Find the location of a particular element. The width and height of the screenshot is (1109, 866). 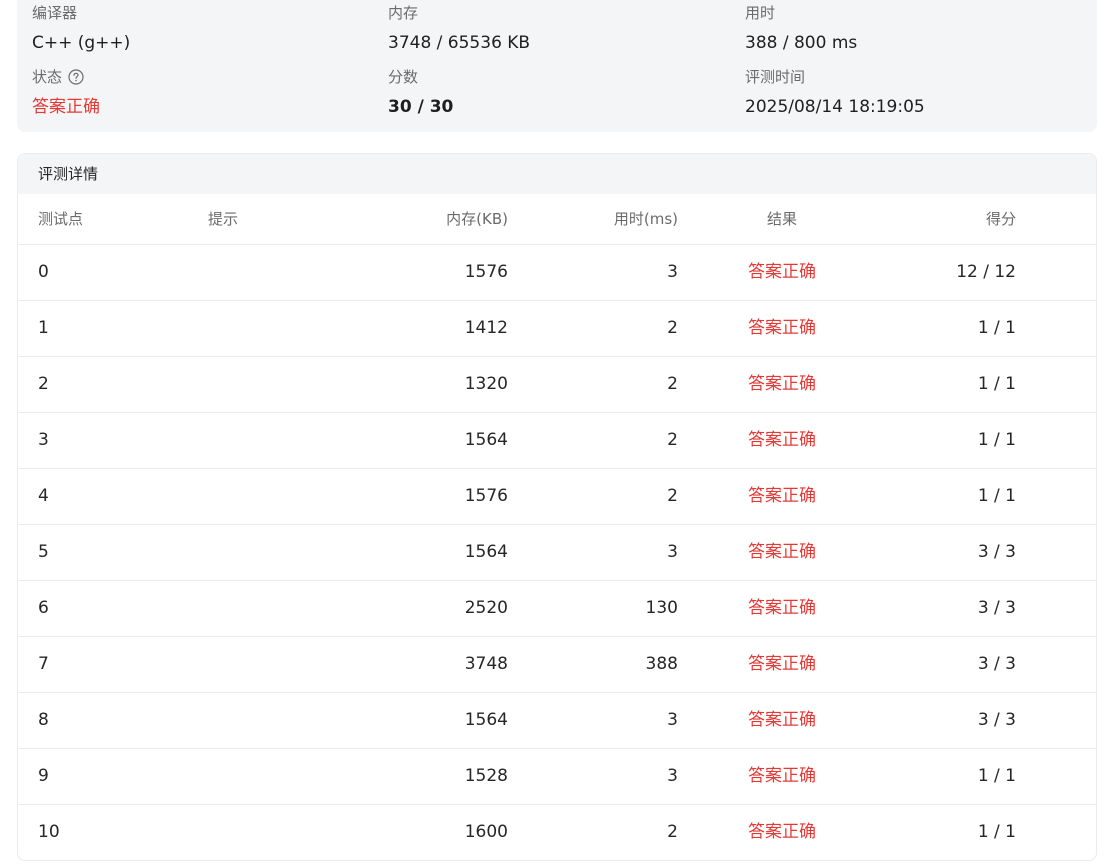

table-row: 10 1600 2 答案正确 1 / 1 is located at coordinates (557, 832).